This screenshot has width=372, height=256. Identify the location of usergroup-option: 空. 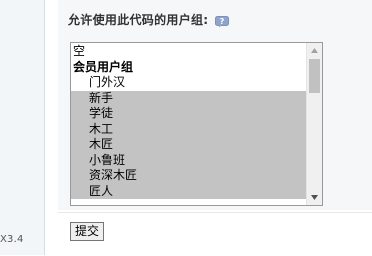
(189, 52).